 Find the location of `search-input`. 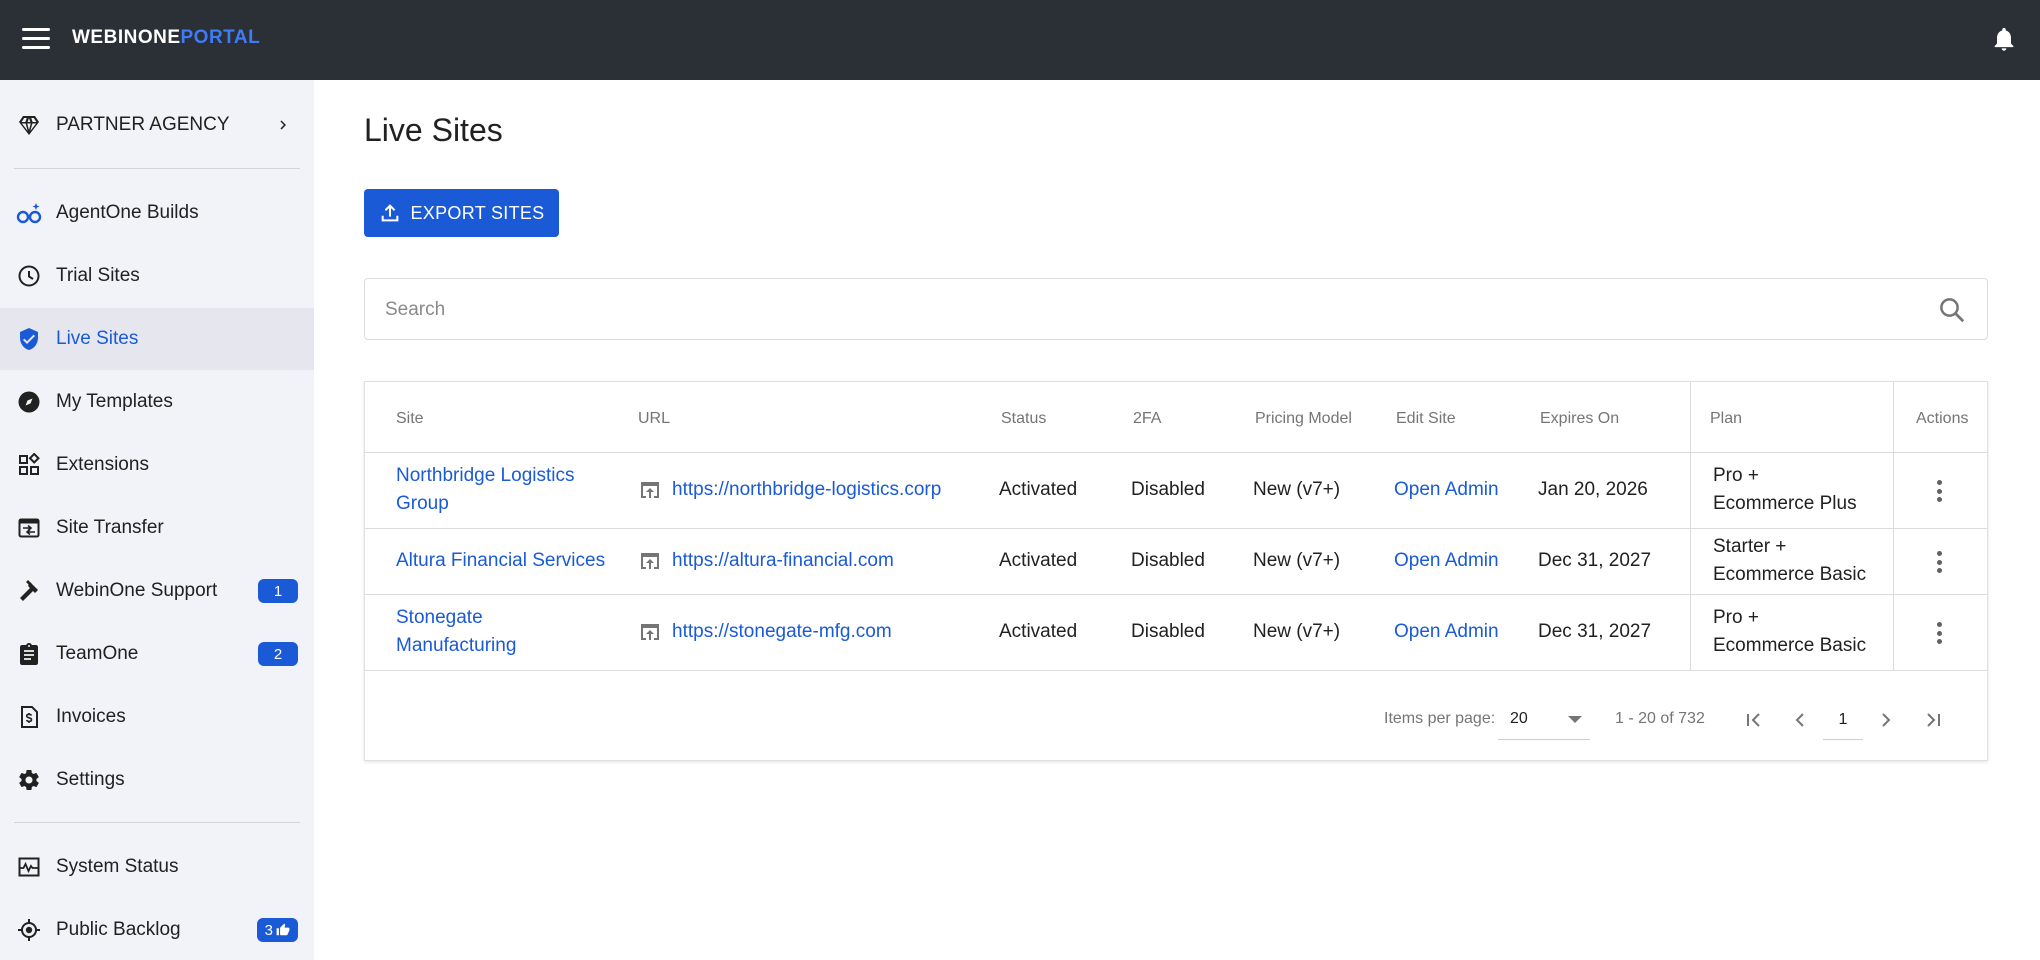

search-input is located at coordinates (1135, 310).